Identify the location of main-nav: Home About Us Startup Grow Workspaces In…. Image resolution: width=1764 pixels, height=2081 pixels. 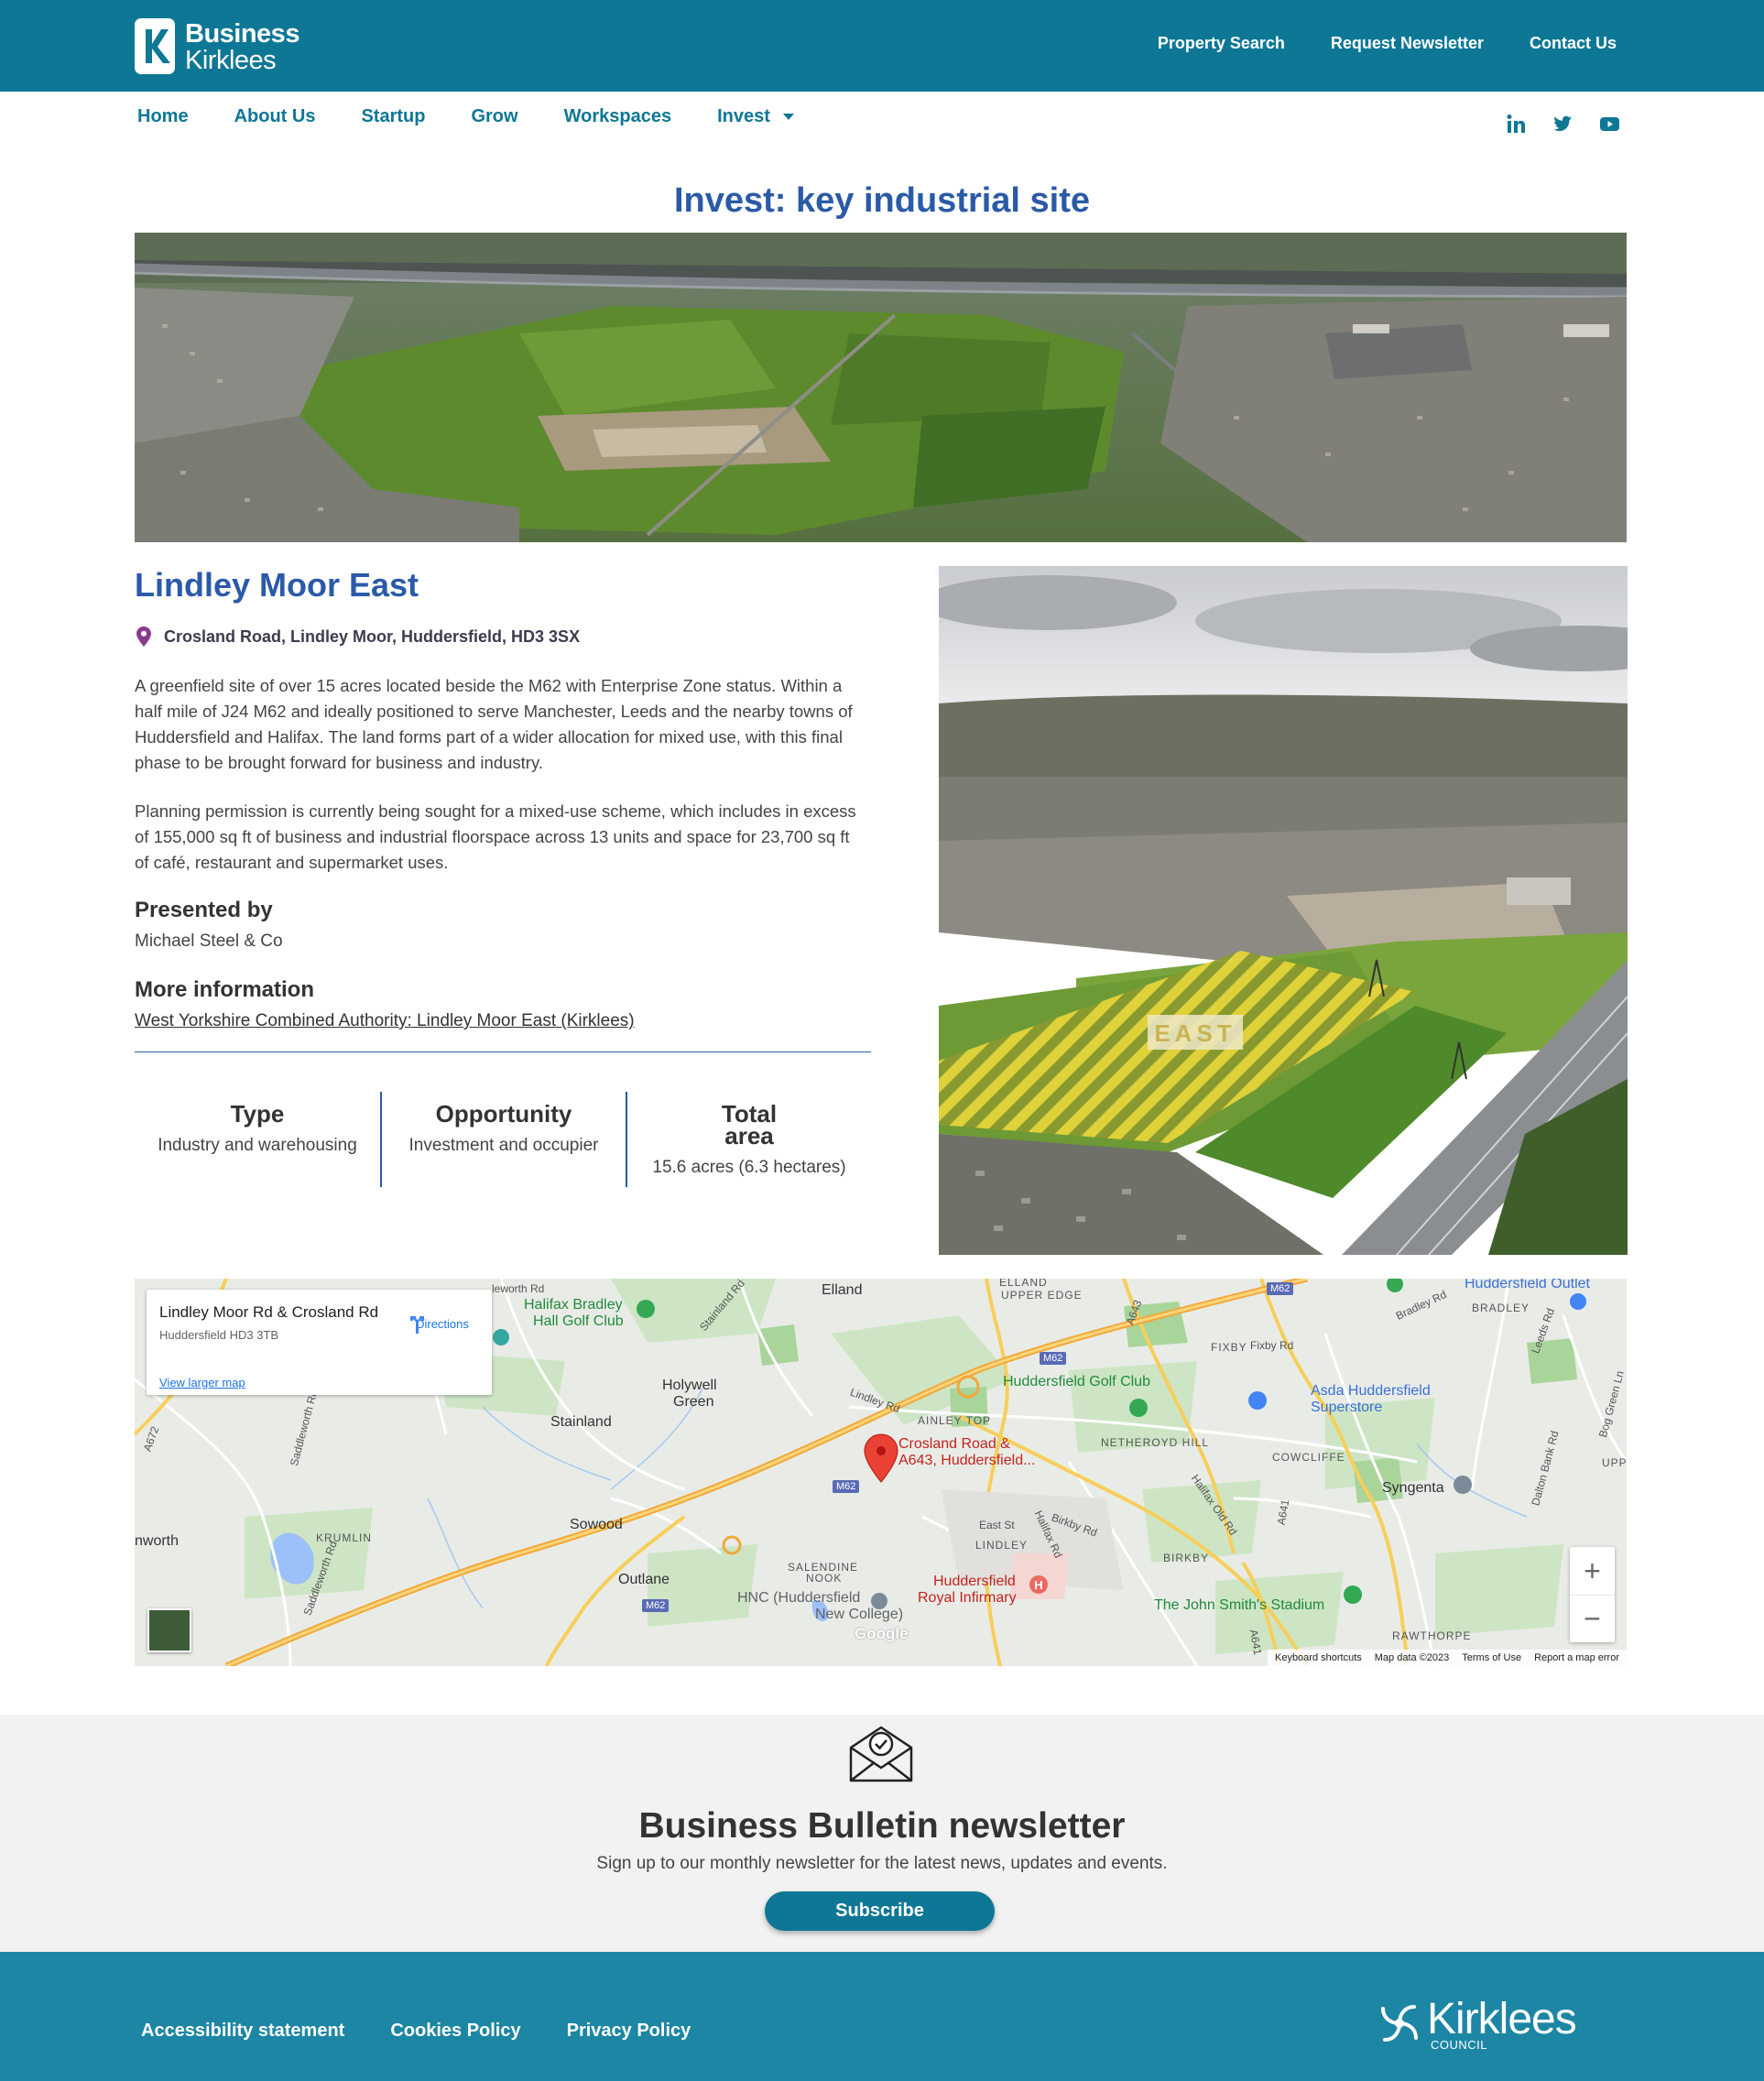
(465, 116).